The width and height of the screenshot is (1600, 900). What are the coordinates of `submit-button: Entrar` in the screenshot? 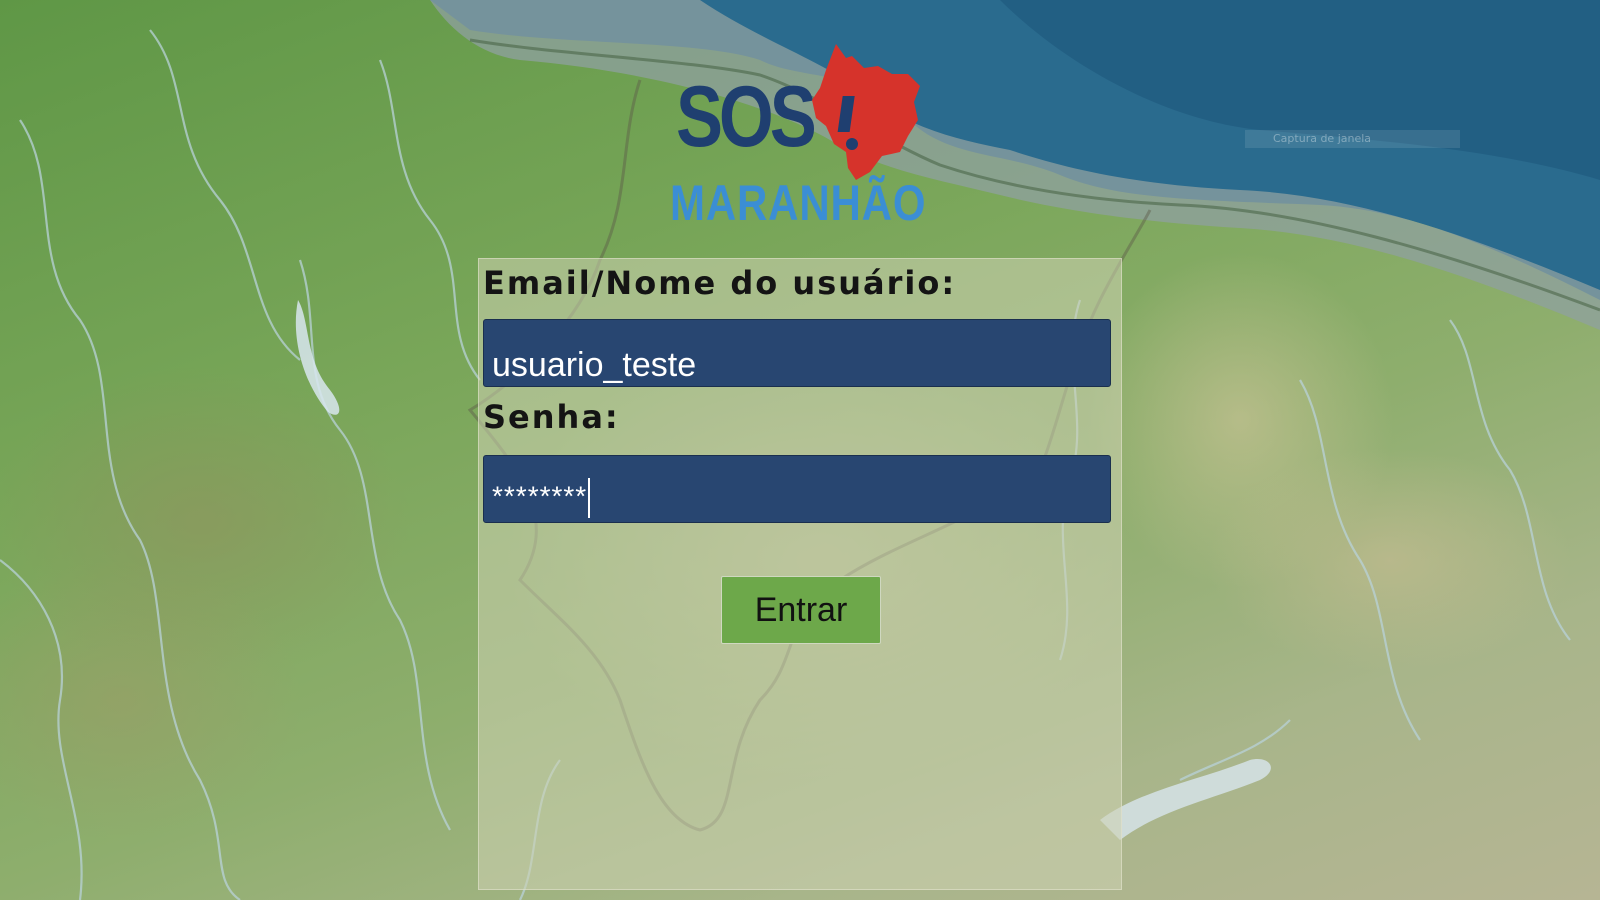 It's located at (801, 610).